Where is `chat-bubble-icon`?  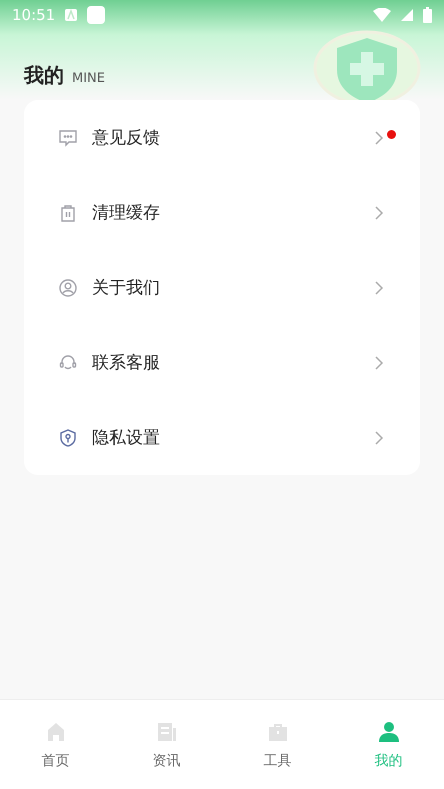 chat-bubble-icon is located at coordinates (68, 138).